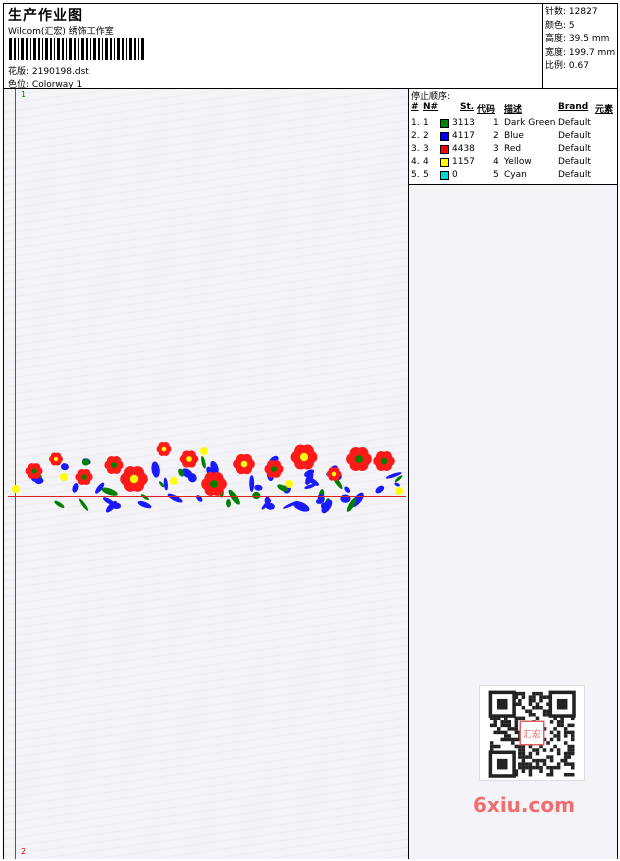 Image resolution: width=620 pixels, height=861 pixels. I want to click on embroidery-design, so click(207, 478).